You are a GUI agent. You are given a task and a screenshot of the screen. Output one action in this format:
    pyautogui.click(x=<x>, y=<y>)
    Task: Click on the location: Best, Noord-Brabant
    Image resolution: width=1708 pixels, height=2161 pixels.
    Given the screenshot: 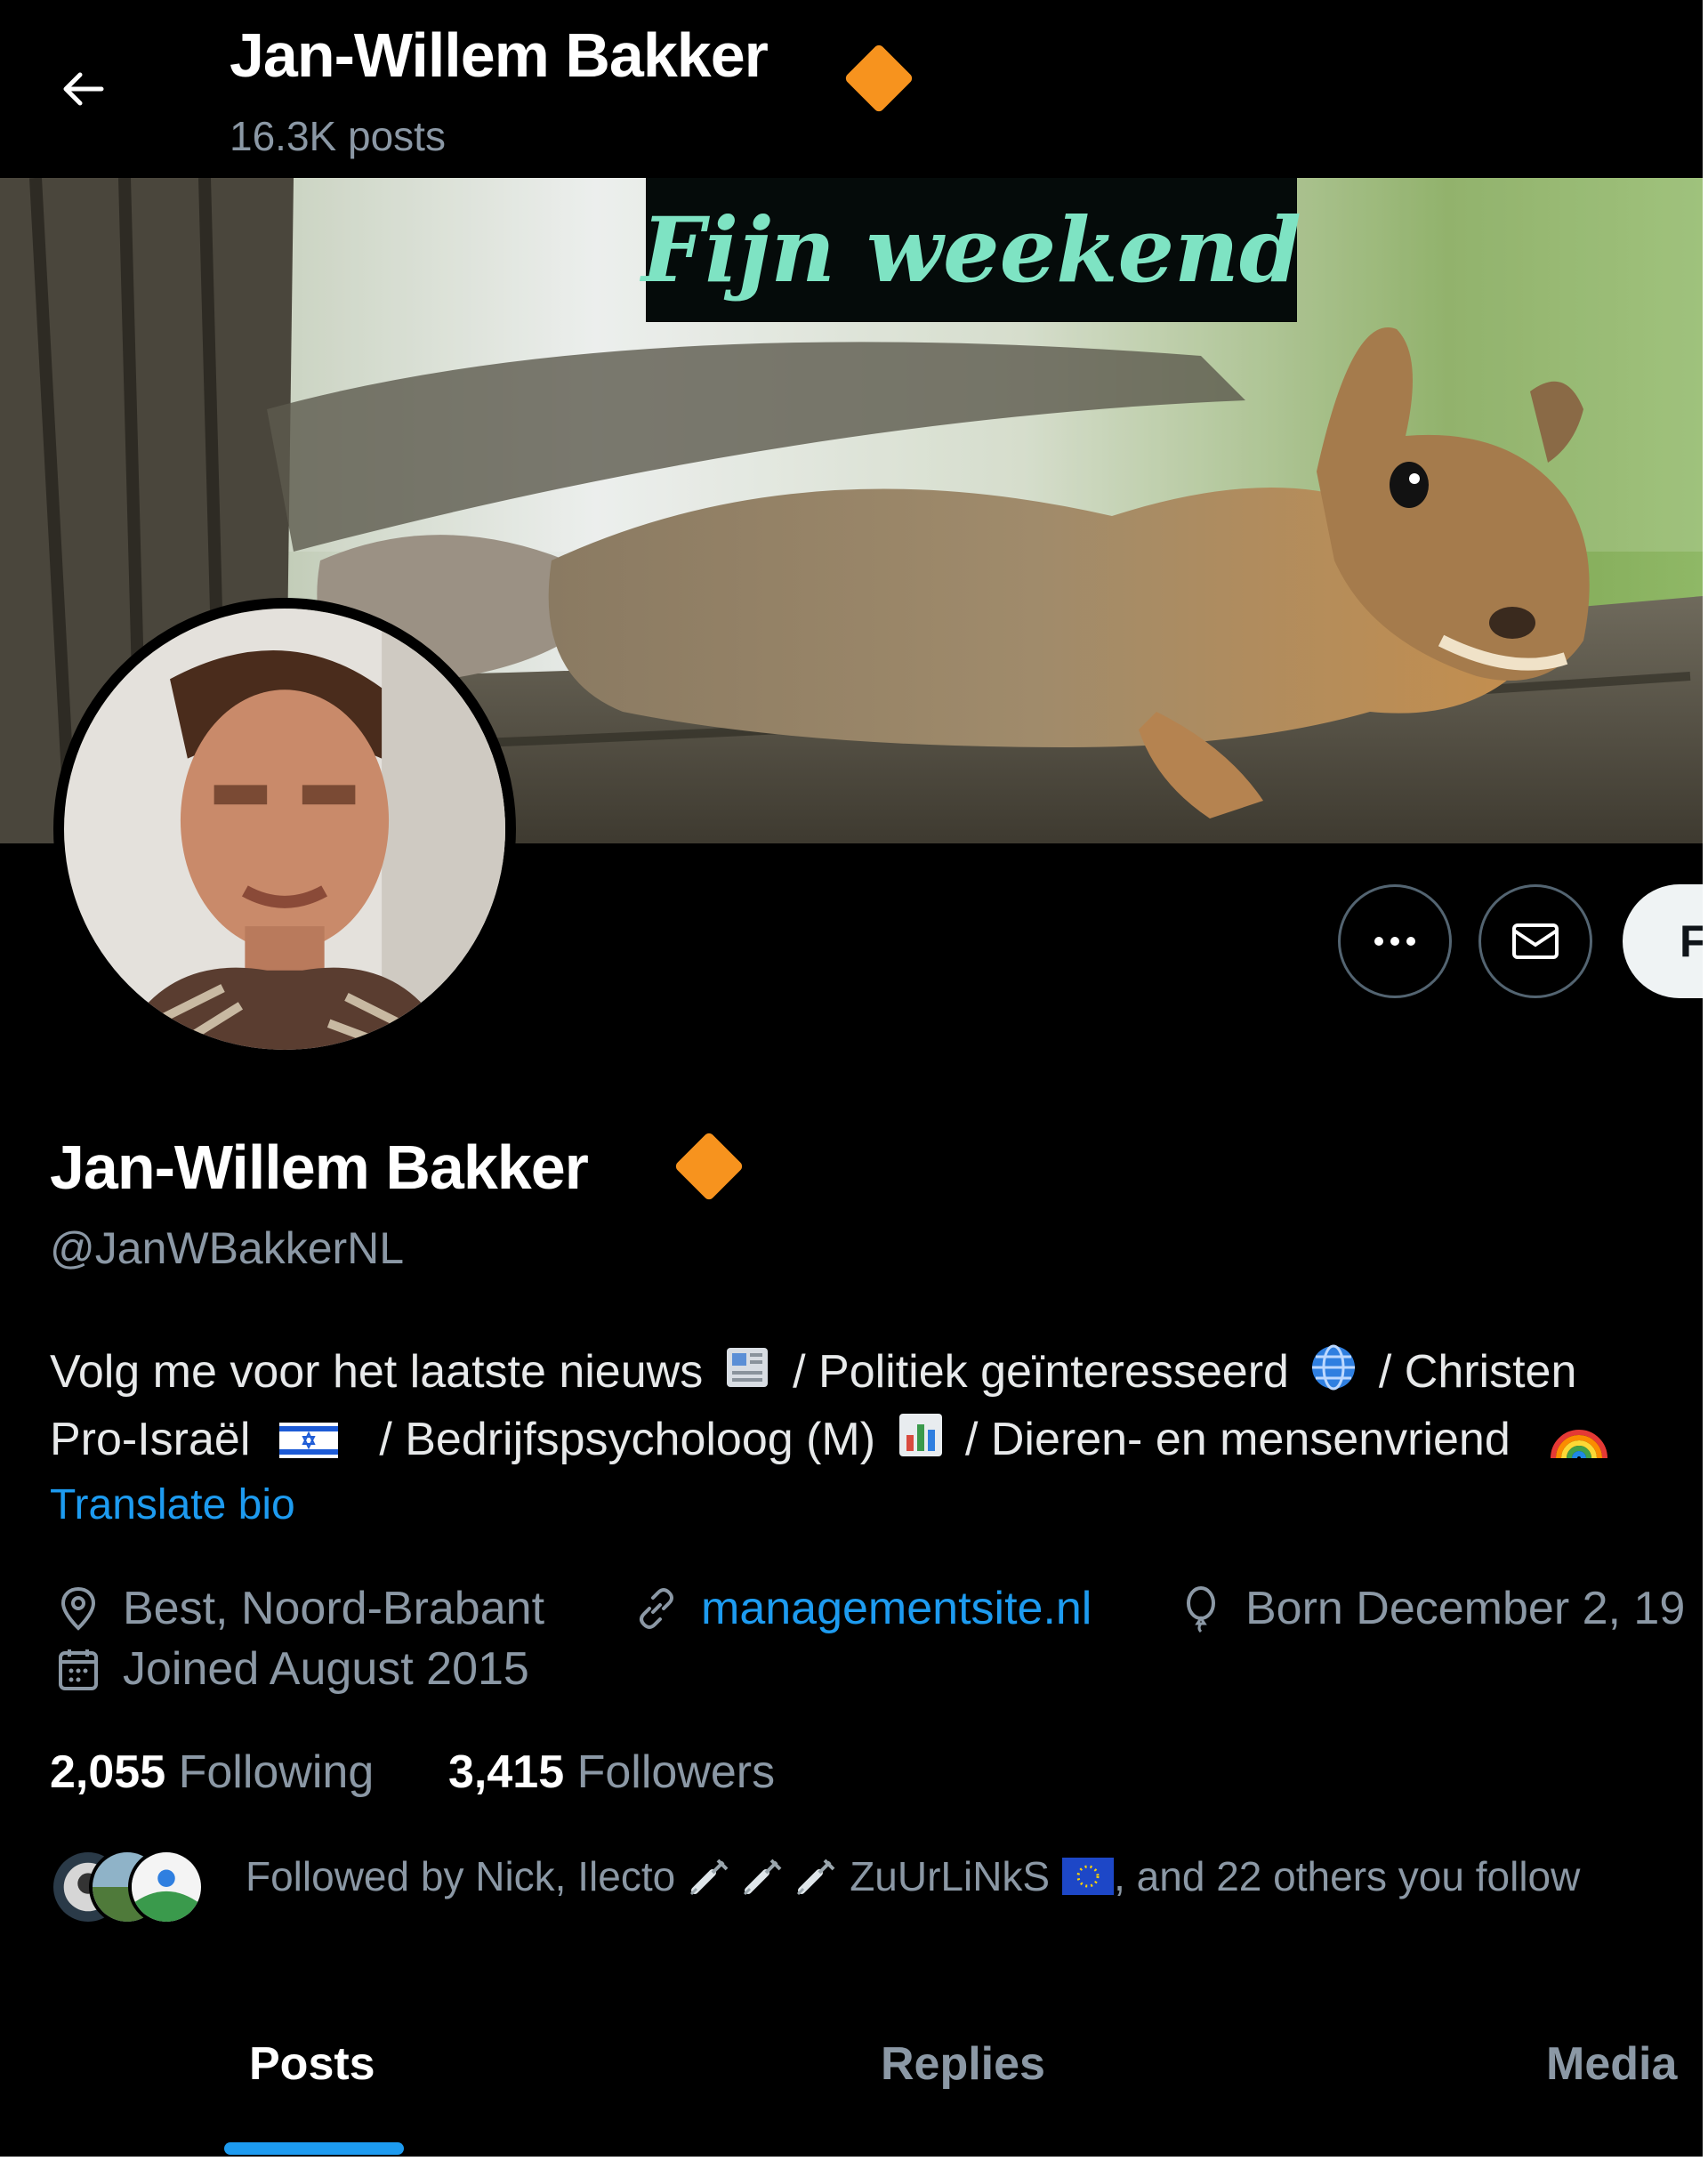 What is the action you would take?
    pyautogui.click(x=298, y=1608)
    